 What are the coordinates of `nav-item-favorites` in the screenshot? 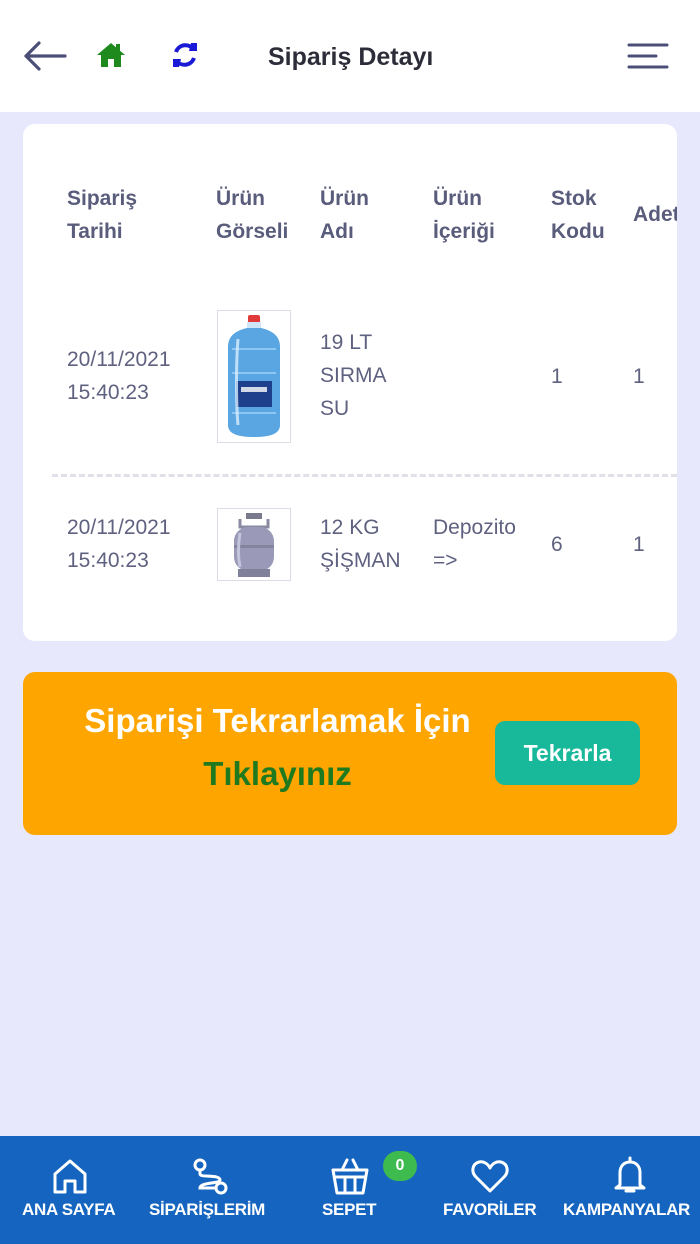 It's located at (490, 1190).